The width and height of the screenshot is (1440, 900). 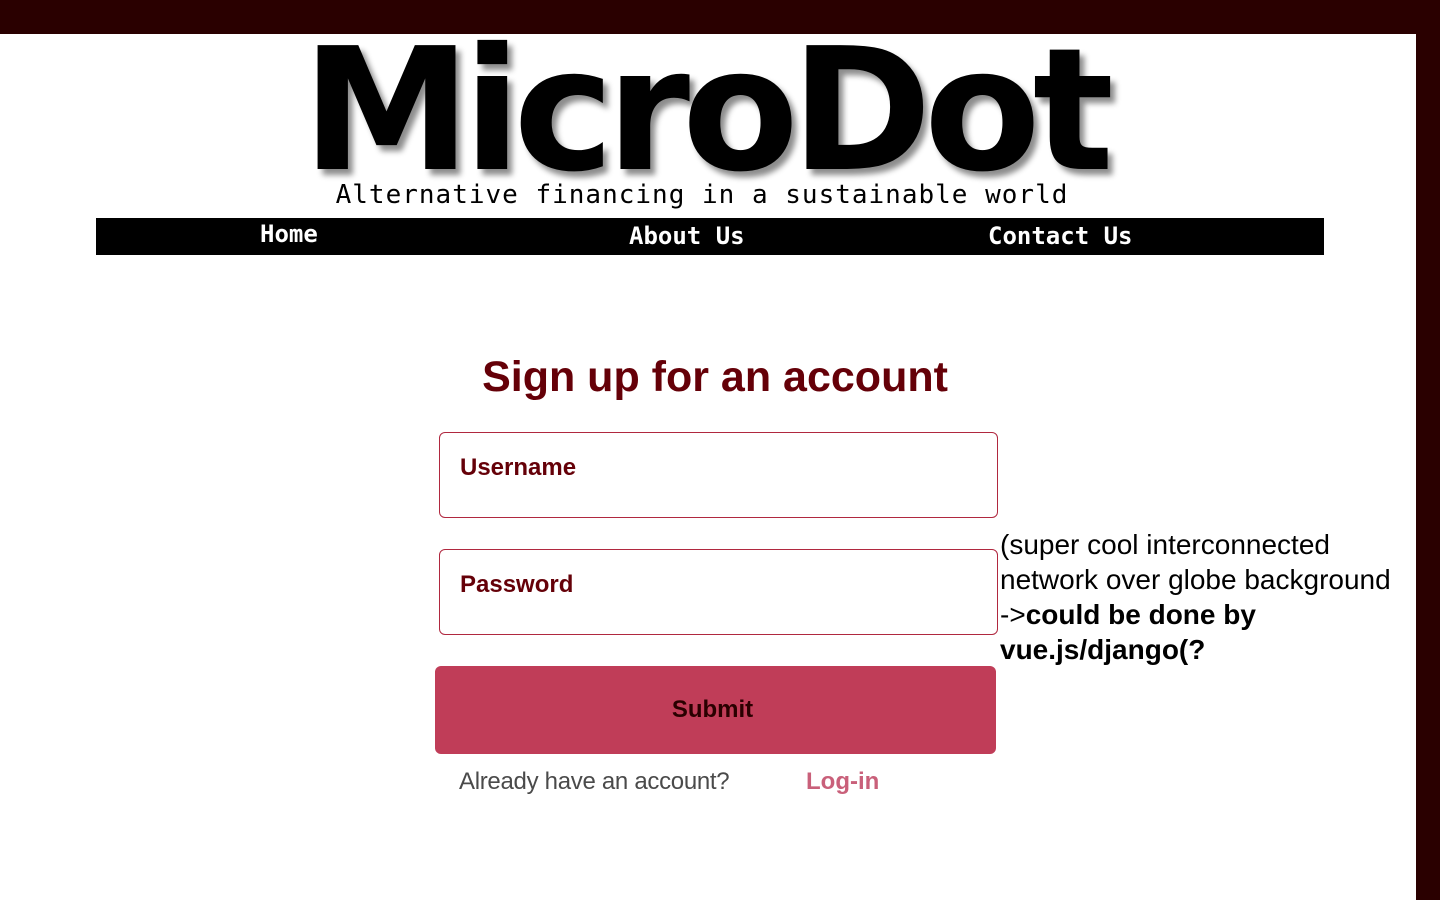 What do you see at coordinates (1165, 544) in the screenshot?
I see `note-line-1: (super cool interconnected` at bounding box center [1165, 544].